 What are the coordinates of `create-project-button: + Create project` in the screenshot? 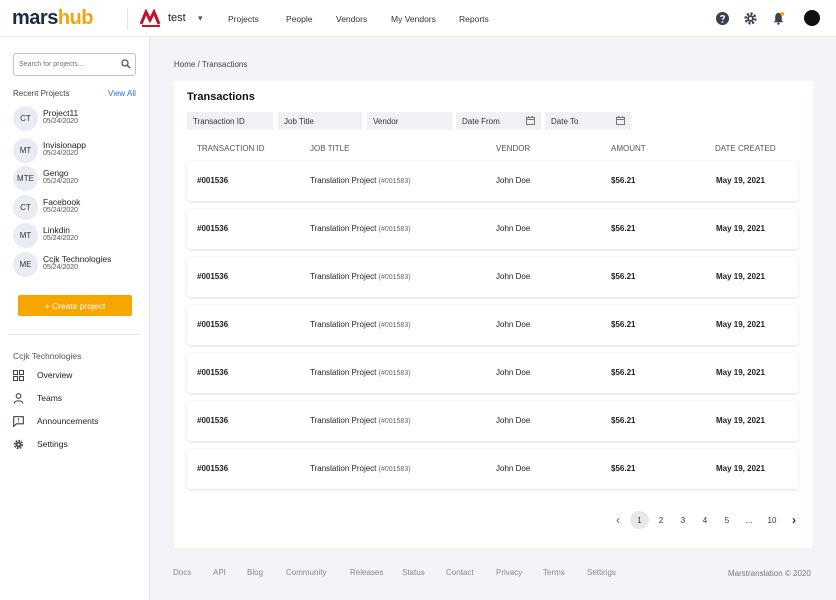 It's located at (75, 305).